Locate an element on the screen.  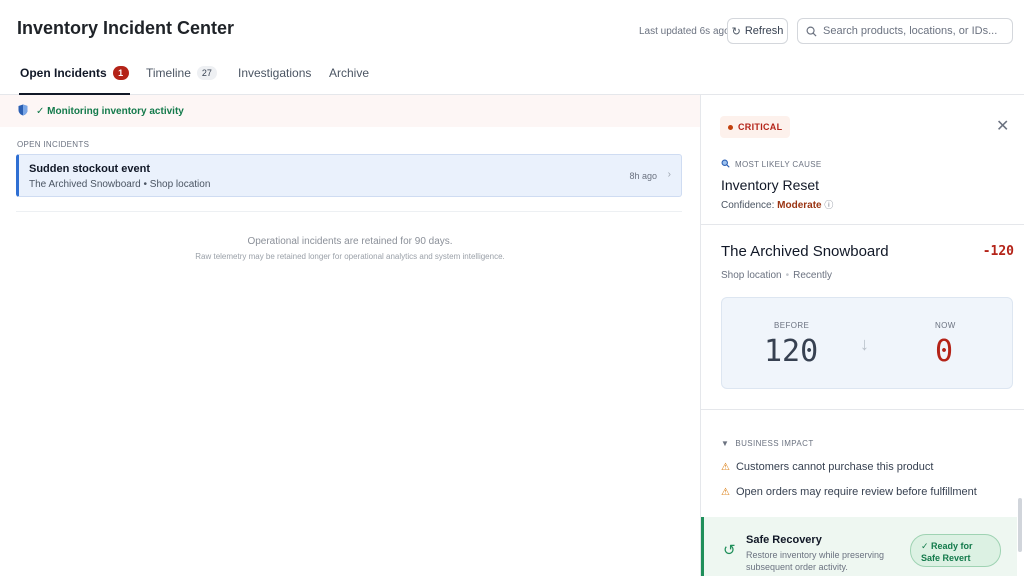
confidence-label: Confidence: is located at coordinates (748, 205).